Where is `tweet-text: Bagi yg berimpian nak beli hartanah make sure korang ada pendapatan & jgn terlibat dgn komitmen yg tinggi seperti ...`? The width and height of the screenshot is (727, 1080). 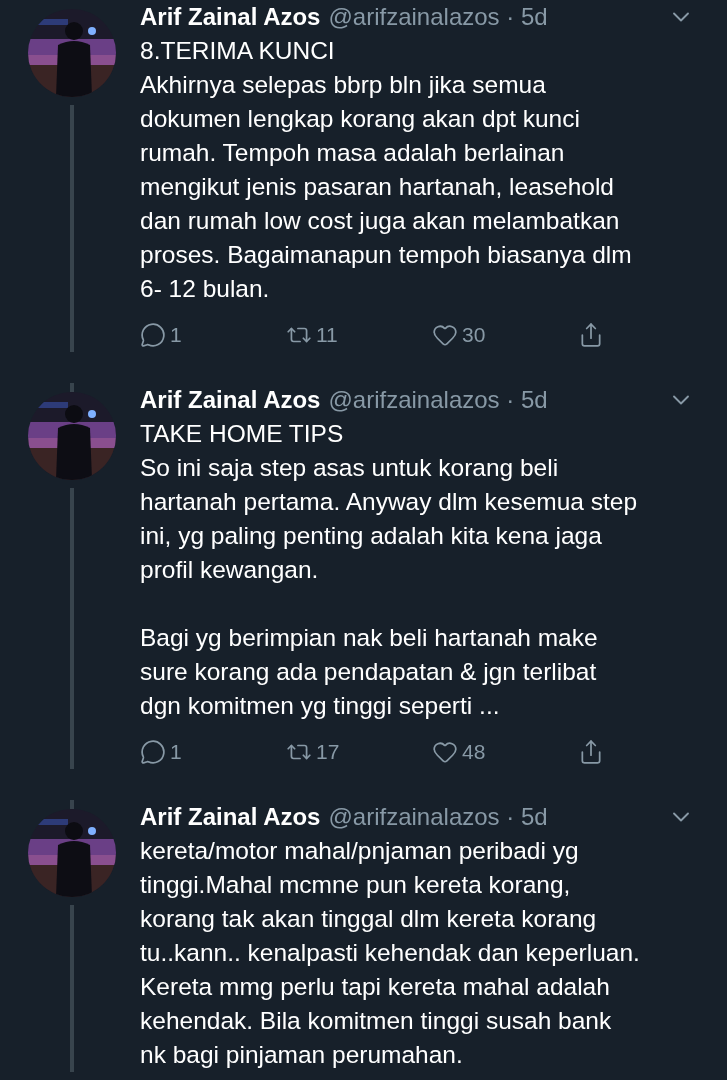 tweet-text: Bagi yg berimpian nak beli hartanah make sure korang ada pendapatan & jgn terlibat dgn komitmen yg tinggi seperti ... is located at coordinates (369, 672).